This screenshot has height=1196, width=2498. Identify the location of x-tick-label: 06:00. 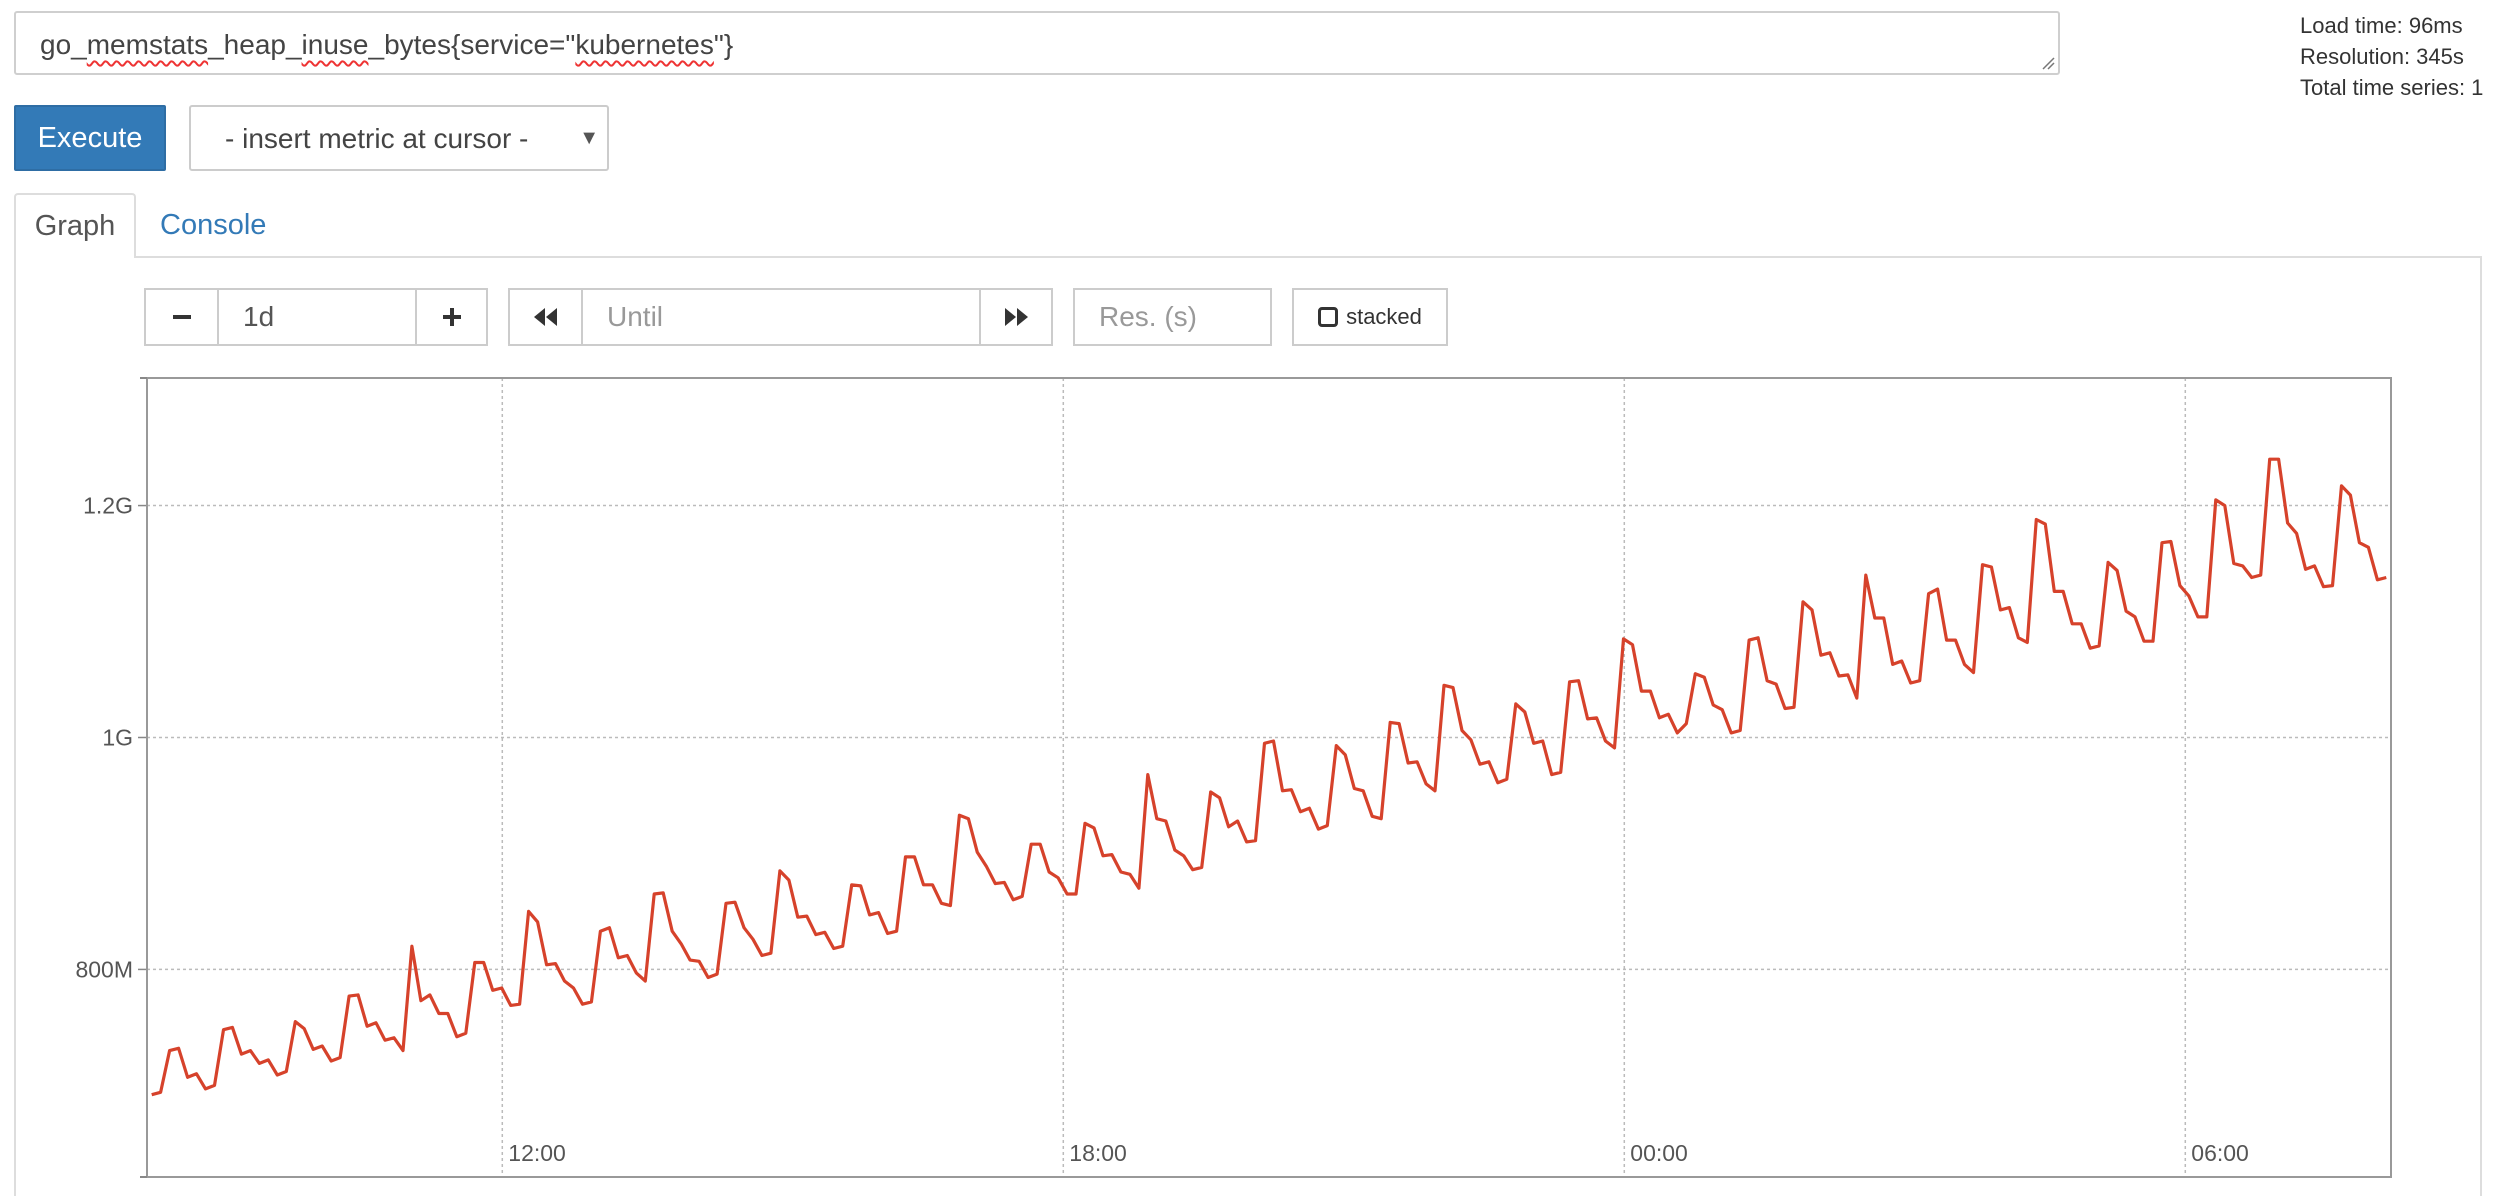
(2220, 1153).